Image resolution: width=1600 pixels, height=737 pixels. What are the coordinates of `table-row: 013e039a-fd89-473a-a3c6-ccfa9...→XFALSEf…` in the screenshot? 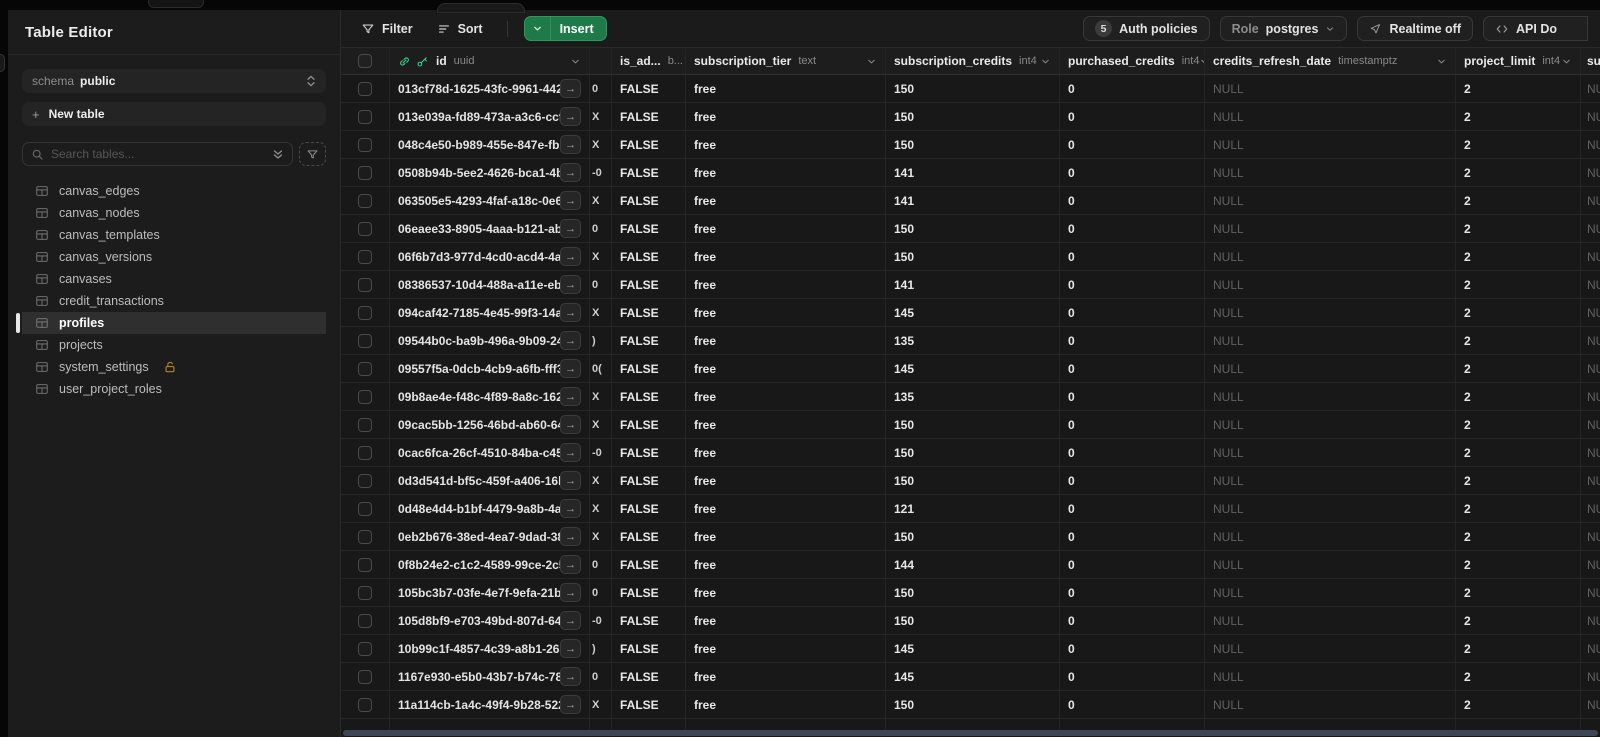 It's located at (970, 117).